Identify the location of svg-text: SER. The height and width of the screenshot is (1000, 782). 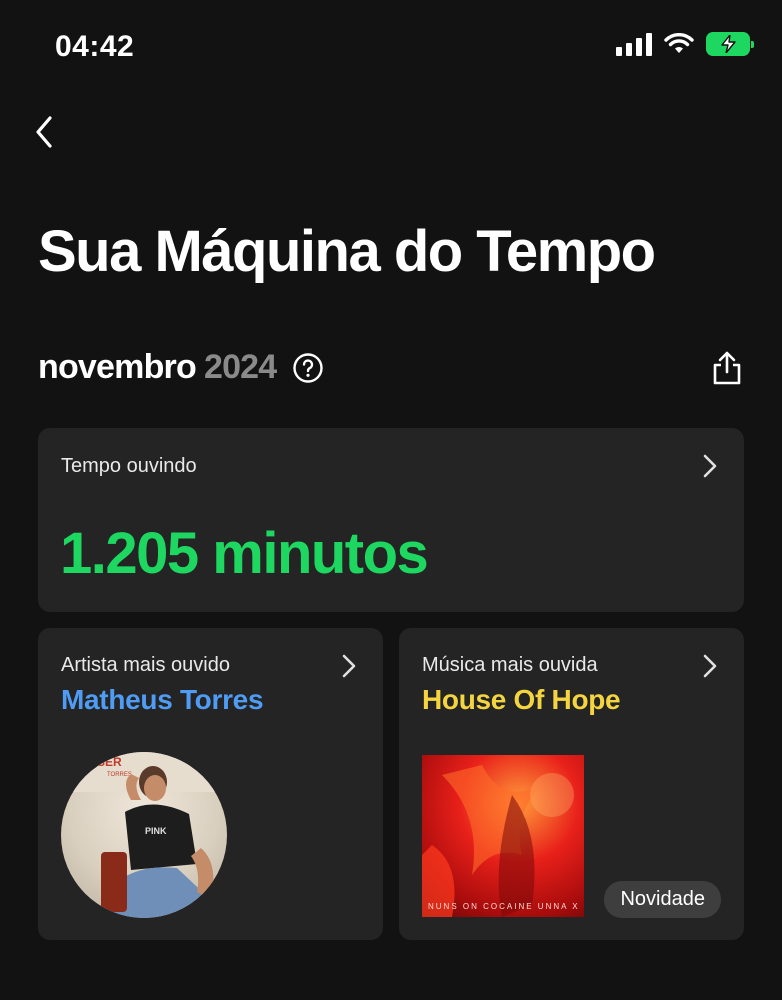
(109, 762).